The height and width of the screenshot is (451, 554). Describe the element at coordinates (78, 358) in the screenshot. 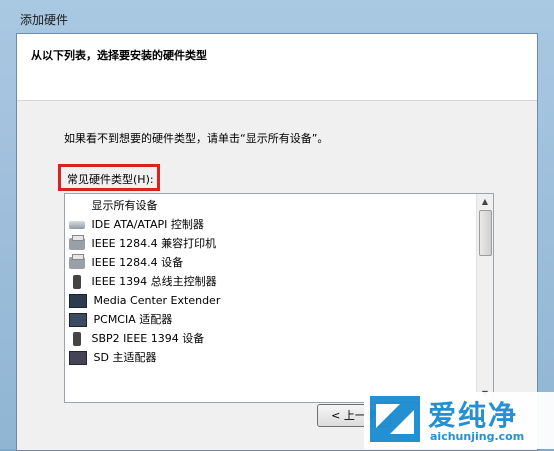

I see `sd-card-icon` at that location.